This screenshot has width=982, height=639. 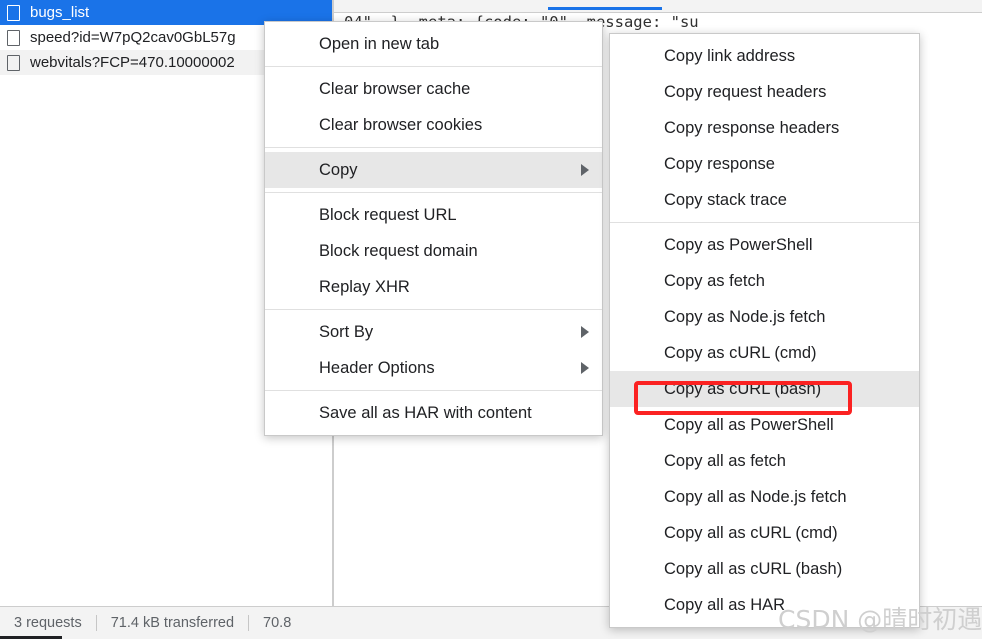 I want to click on transferred-size-label: 71.4 kB transferred, so click(x=172, y=623).